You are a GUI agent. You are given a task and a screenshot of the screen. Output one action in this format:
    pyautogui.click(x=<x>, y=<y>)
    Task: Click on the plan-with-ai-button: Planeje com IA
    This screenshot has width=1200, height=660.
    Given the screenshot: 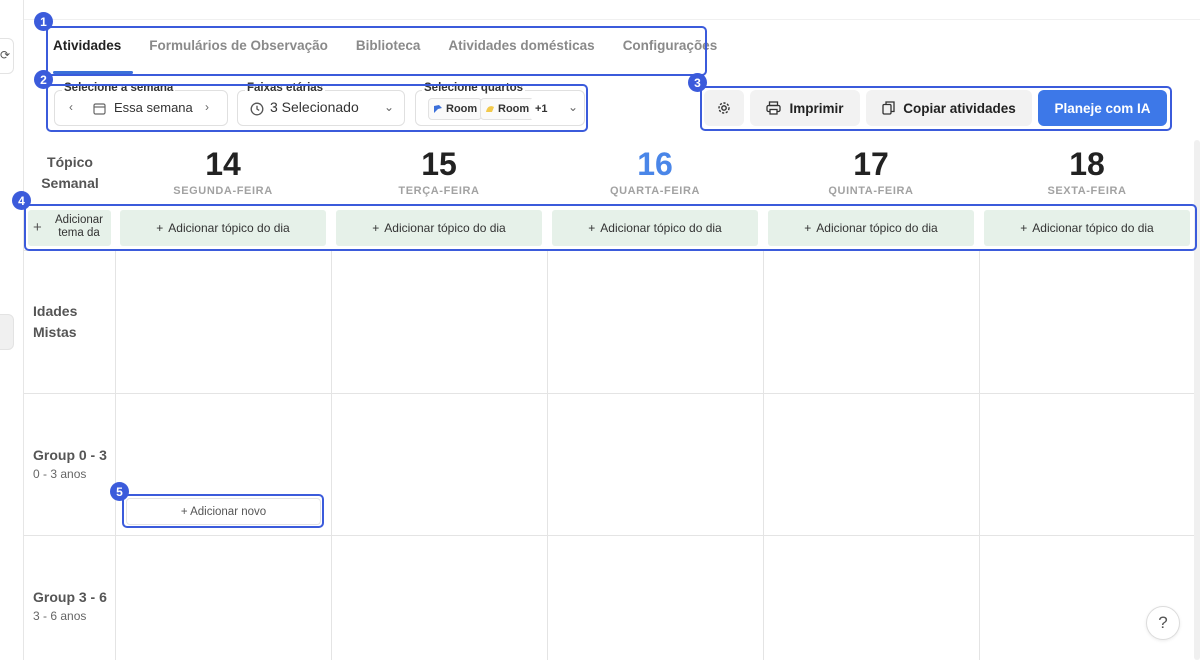 What is the action you would take?
    pyautogui.click(x=1102, y=108)
    